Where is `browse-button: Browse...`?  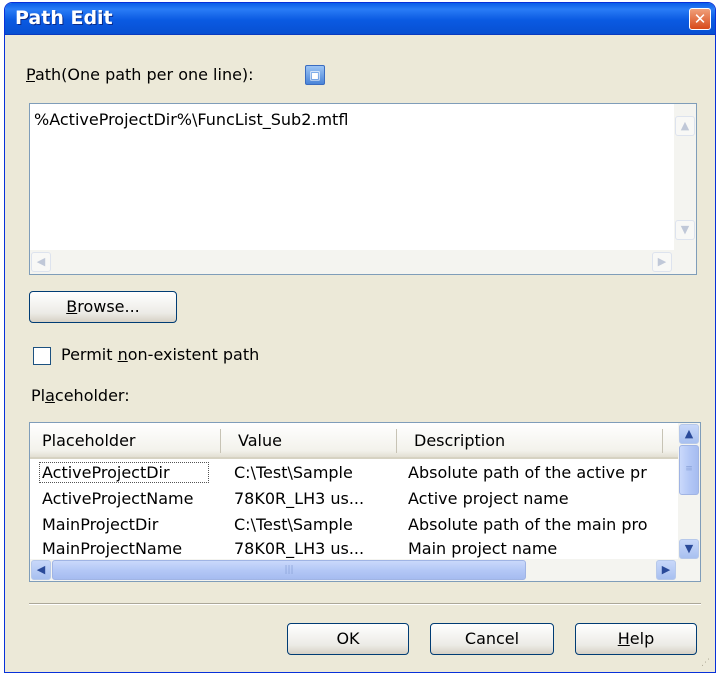 browse-button: Browse... is located at coordinates (103, 307).